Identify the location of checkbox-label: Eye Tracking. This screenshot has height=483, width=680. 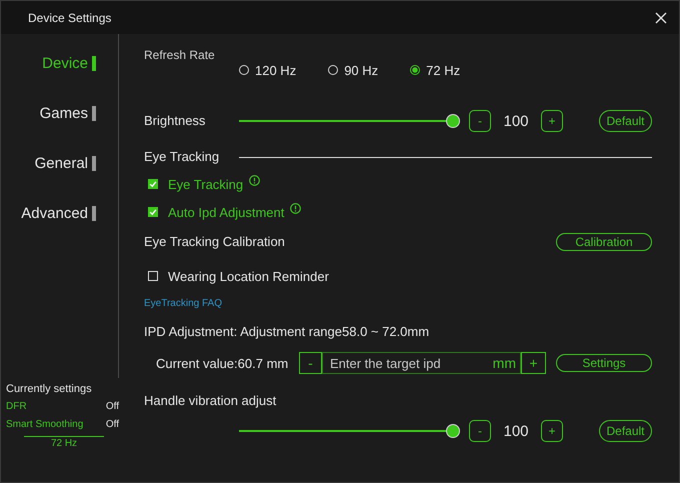
(206, 184).